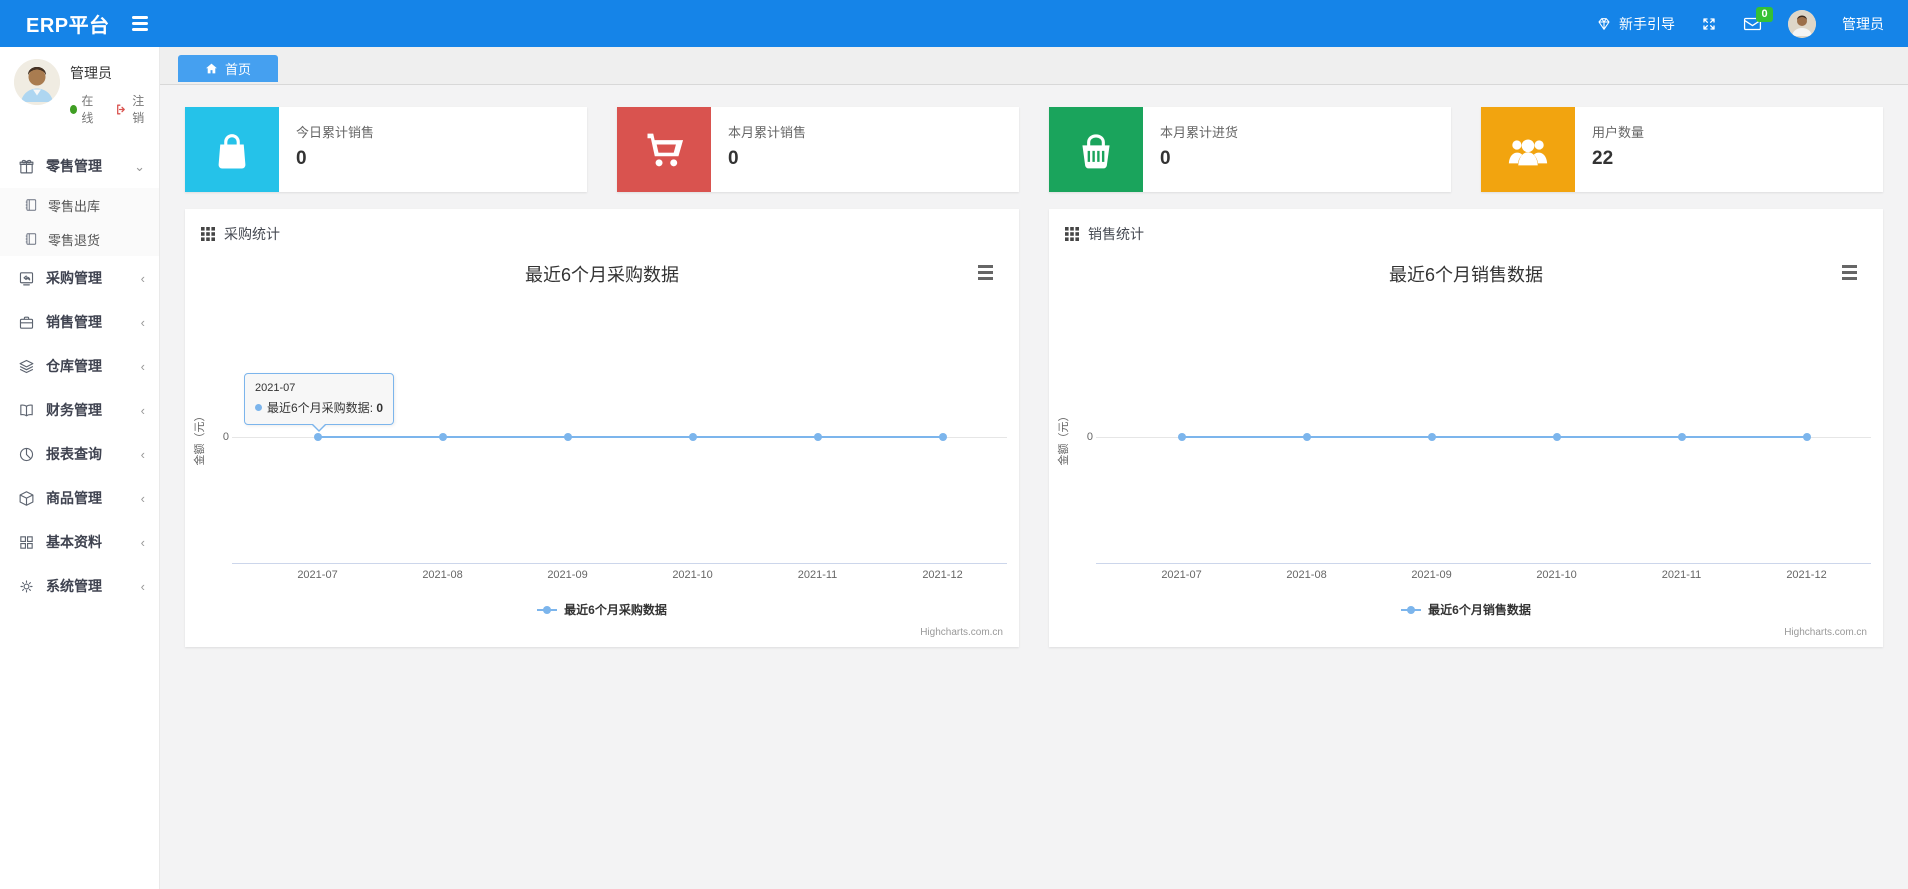 This screenshot has width=1908, height=889. I want to click on stat-card-month-sales: 本月累计销售 0, so click(818, 149).